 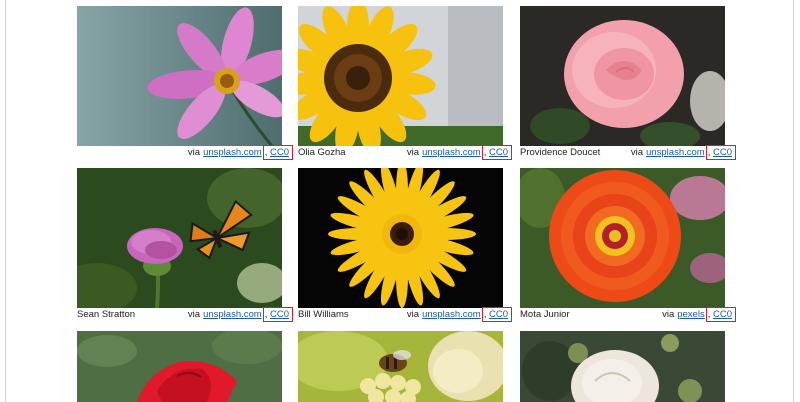 What do you see at coordinates (405, 153) in the screenshot?
I see `card-caption: Olia Gozha via unsplash.com, CC0` at bounding box center [405, 153].